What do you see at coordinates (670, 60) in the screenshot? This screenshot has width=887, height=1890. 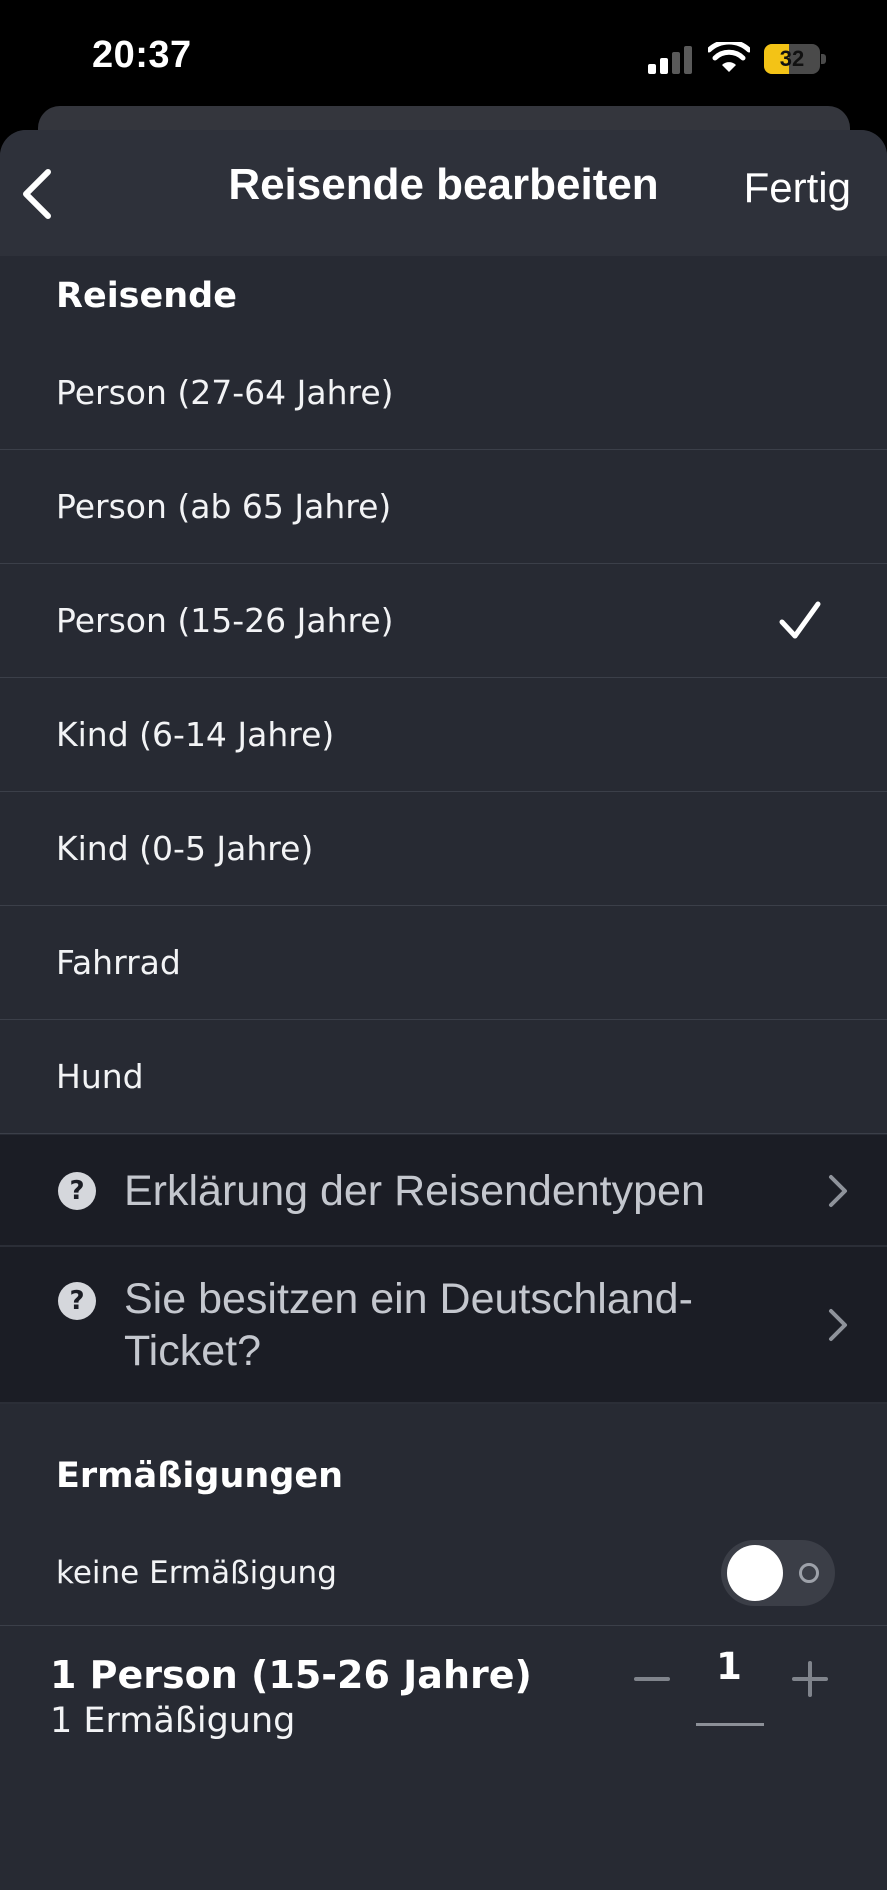 I see `cellular-signal-icon` at bounding box center [670, 60].